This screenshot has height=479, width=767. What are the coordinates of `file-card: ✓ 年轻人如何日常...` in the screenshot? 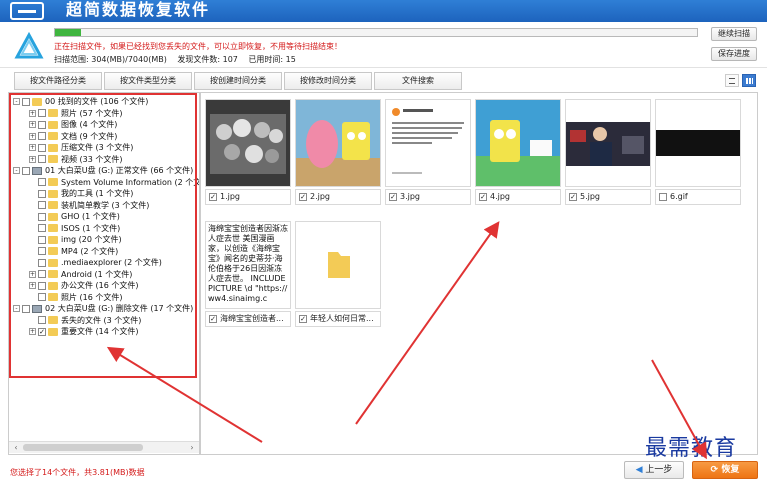 It's located at (338, 275).